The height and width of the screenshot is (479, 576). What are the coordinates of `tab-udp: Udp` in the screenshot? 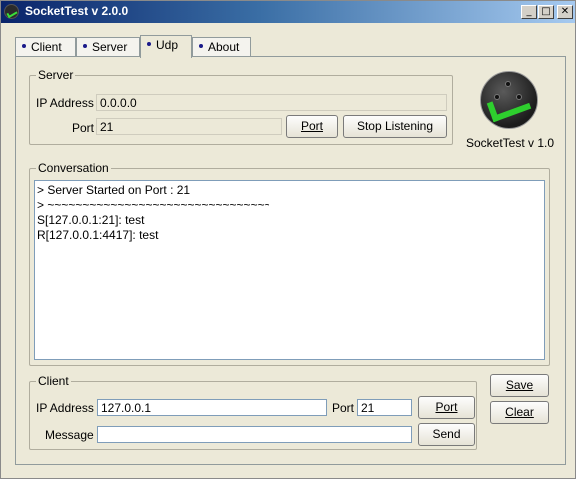 It's located at (166, 46).